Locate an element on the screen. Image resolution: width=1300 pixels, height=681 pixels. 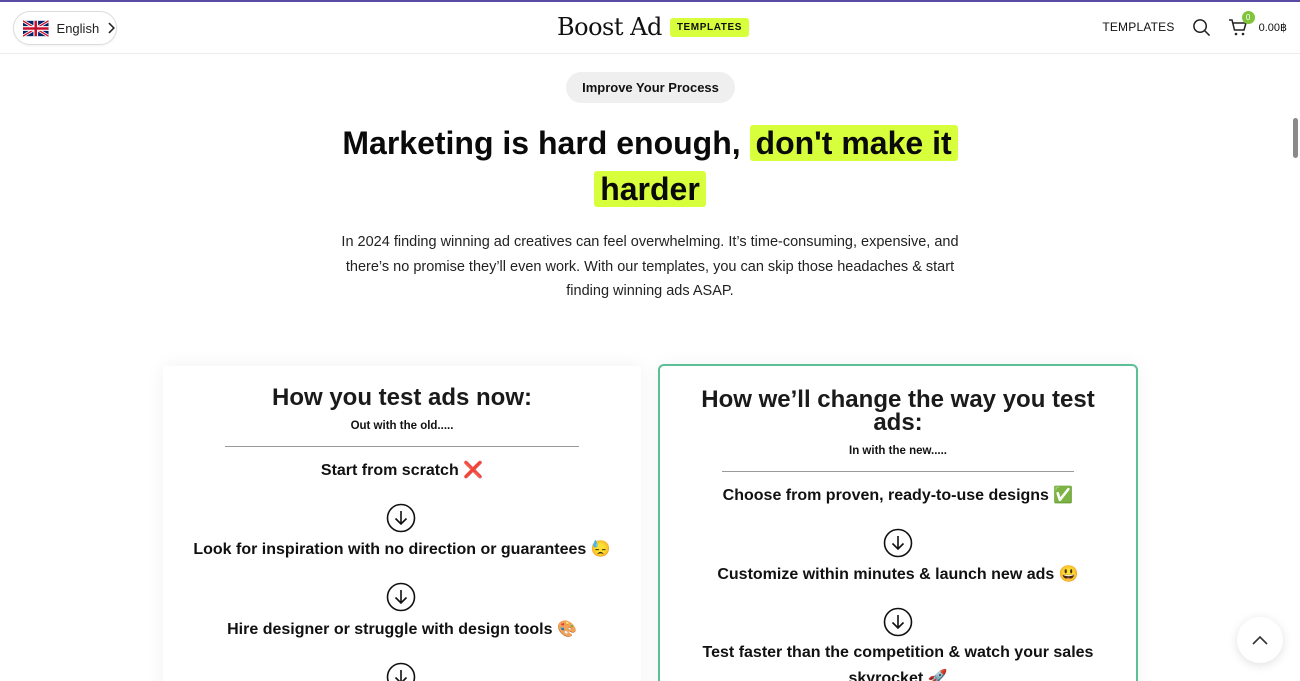
language-switcher: English is located at coordinates (65, 28).